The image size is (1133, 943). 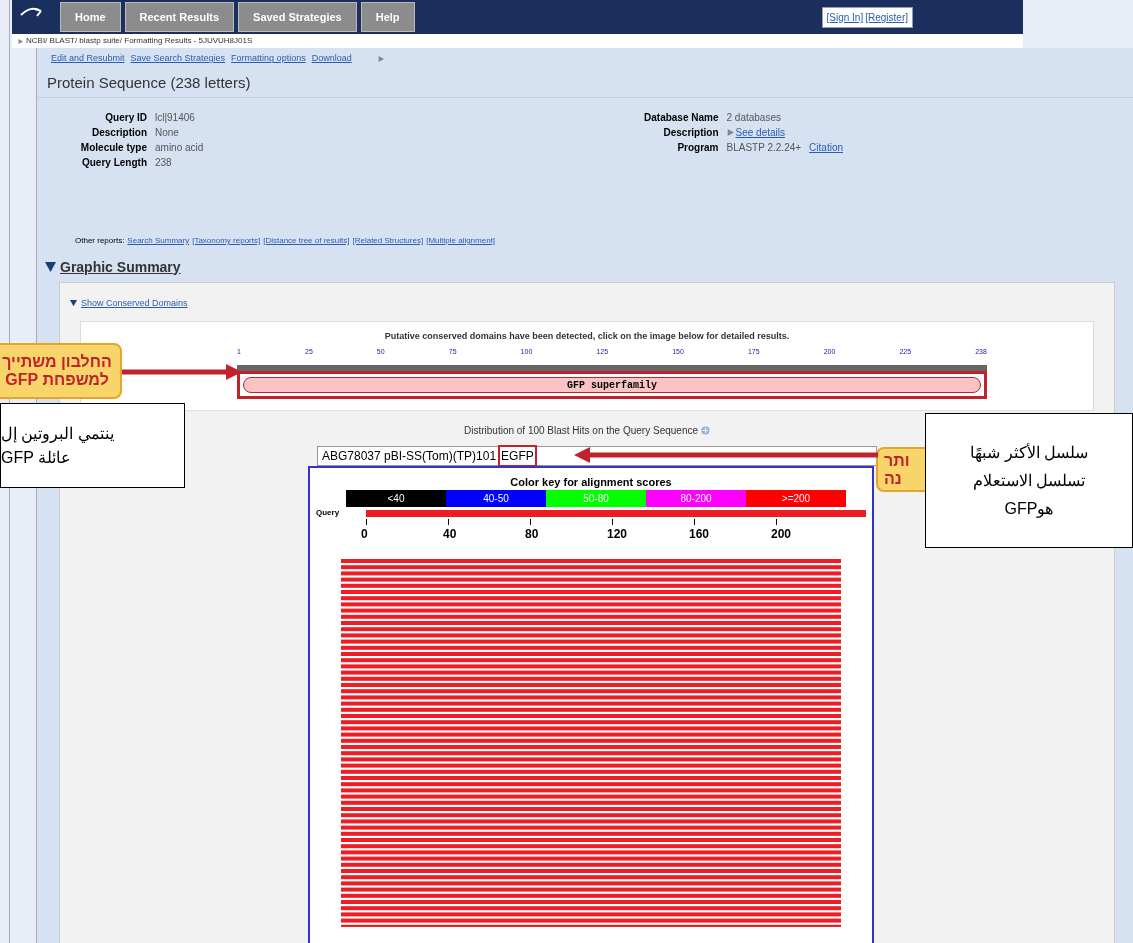 I want to click on account-link: [Register], so click(x=886, y=17).